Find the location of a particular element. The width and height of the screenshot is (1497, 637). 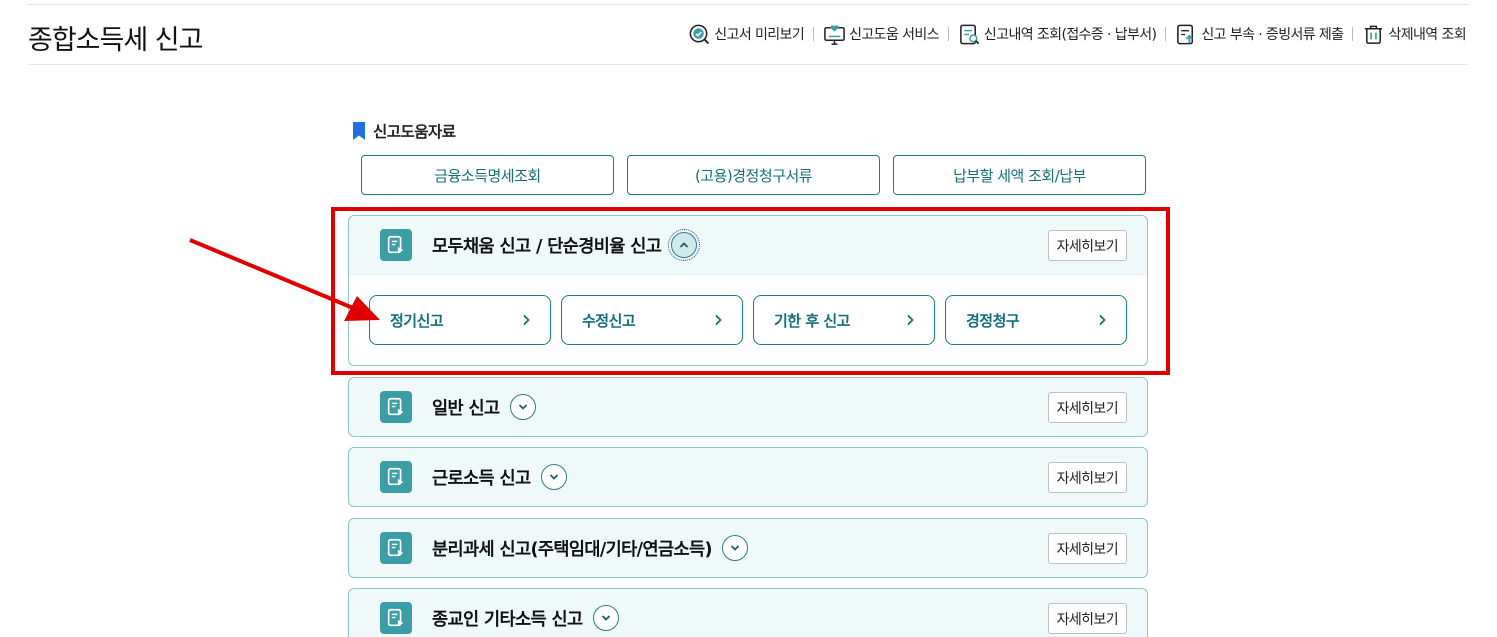

accordion-header: 근로소득 신고 자세히보기 is located at coordinates (748, 477).